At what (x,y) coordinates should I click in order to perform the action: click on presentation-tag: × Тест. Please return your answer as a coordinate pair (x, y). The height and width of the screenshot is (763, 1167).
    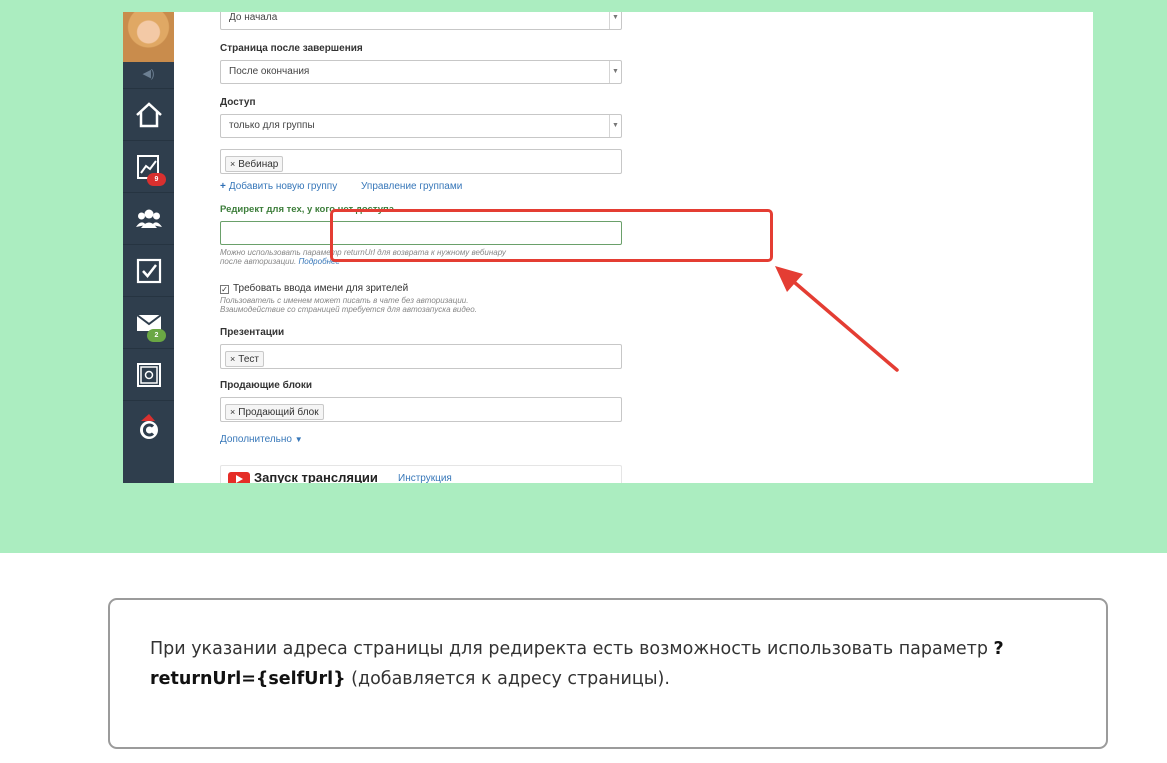
    Looking at the image, I should click on (244, 359).